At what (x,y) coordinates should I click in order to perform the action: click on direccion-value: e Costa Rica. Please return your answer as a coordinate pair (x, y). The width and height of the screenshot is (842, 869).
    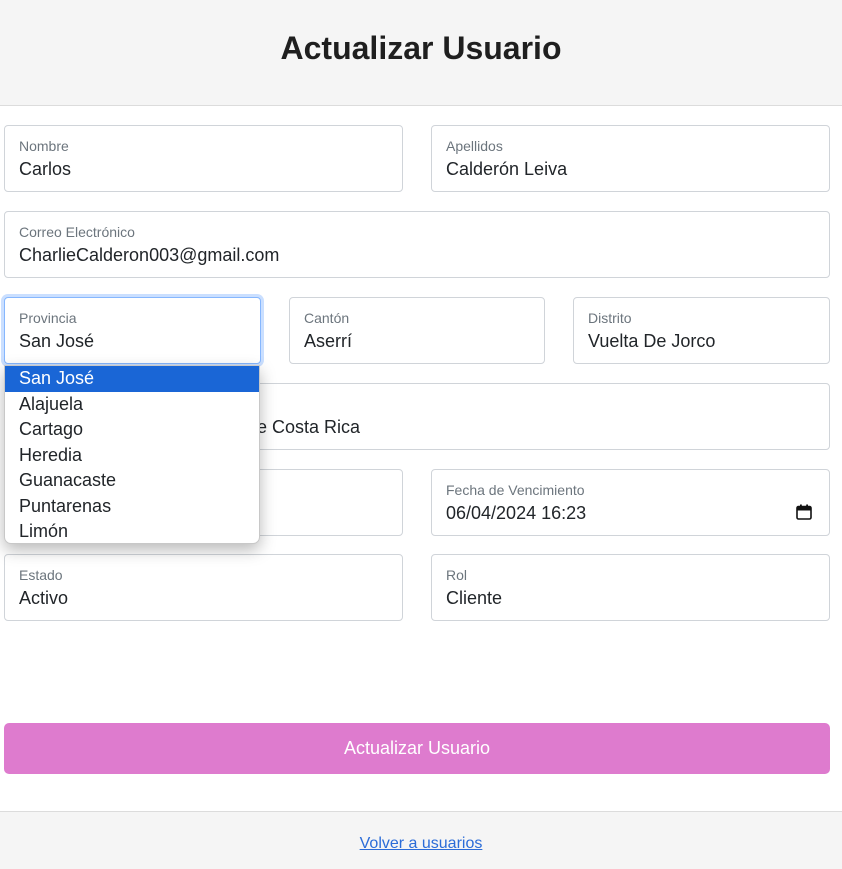
    Looking at the image, I should click on (309, 427).